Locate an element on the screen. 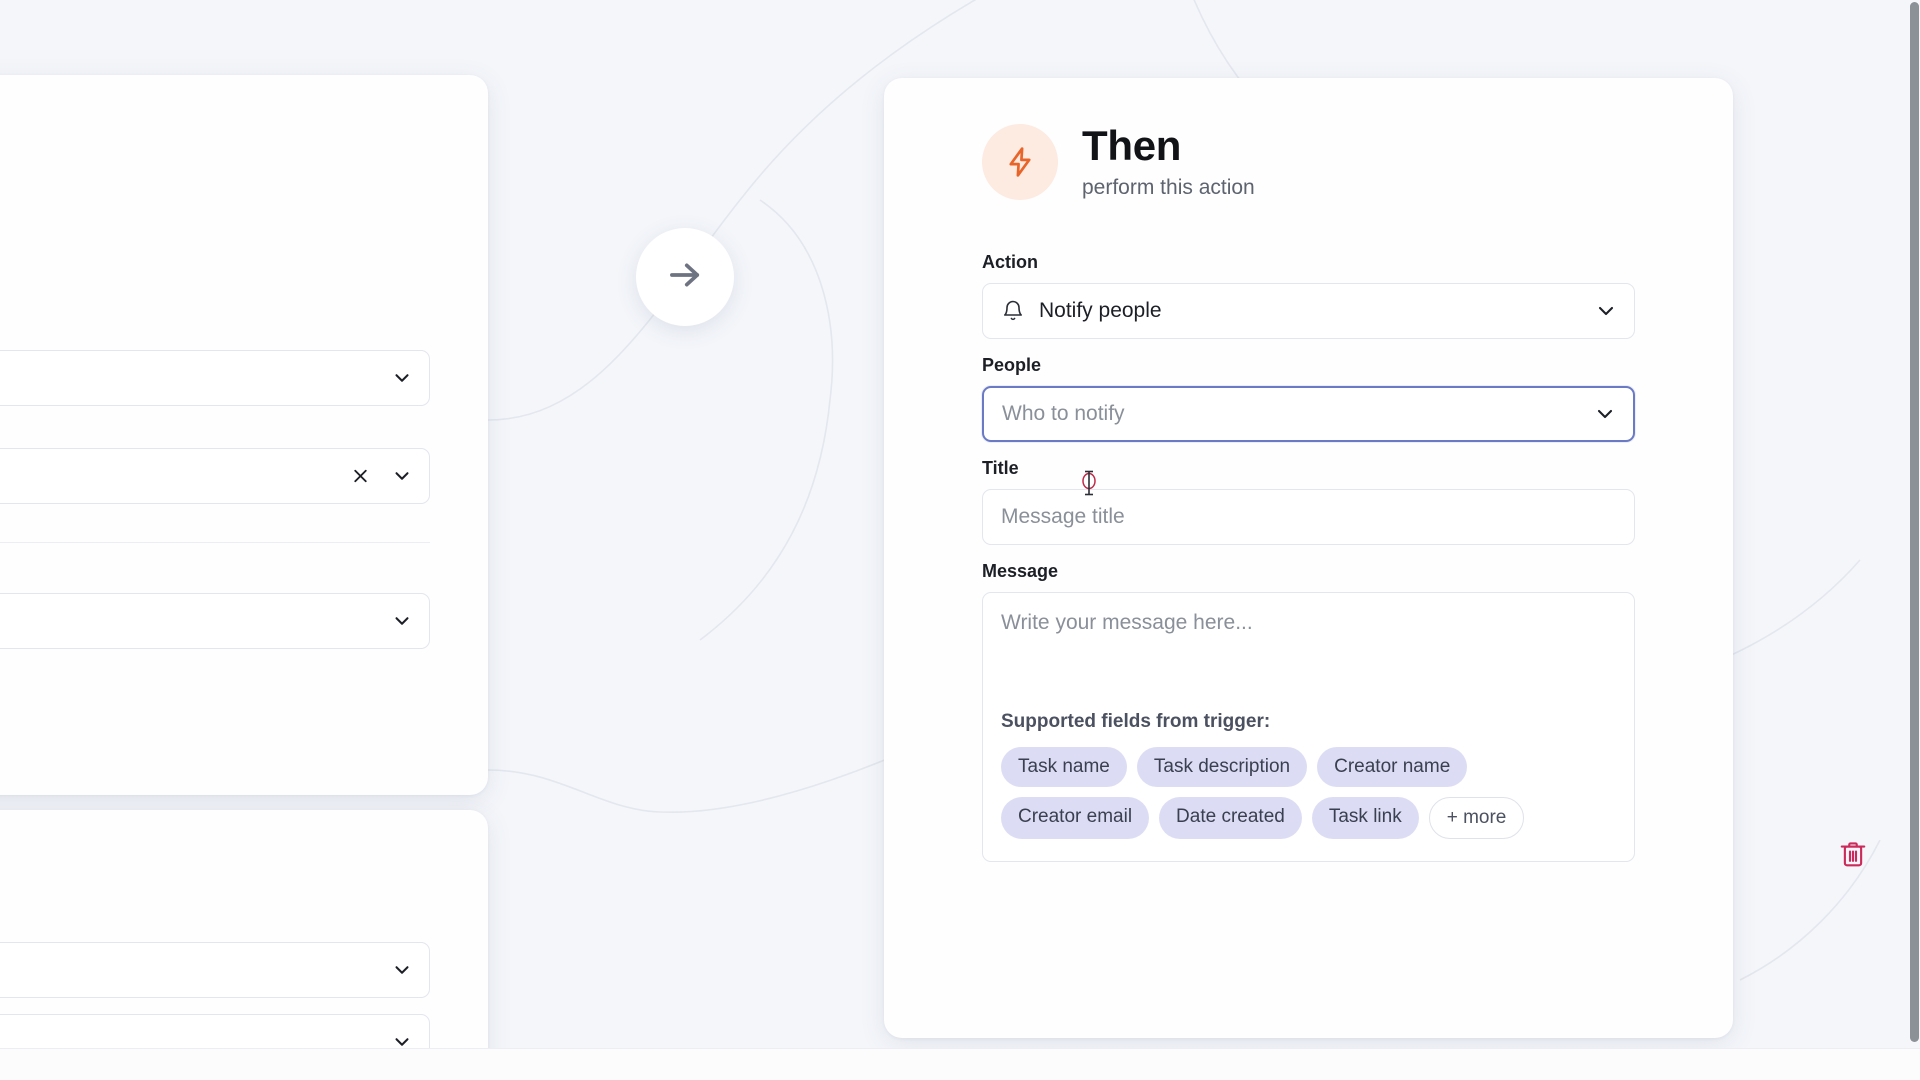  people-field: People Who to notify is located at coordinates (1308, 399).